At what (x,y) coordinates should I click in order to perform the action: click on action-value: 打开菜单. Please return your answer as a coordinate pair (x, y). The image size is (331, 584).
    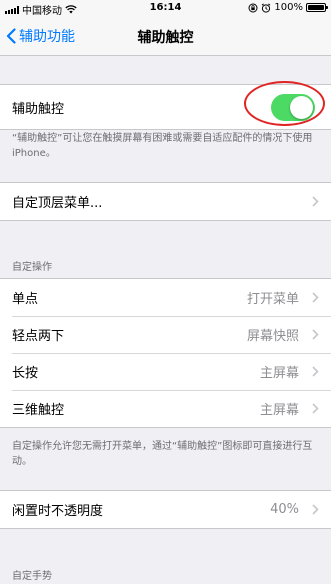
    Looking at the image, I should click on (272, 299).